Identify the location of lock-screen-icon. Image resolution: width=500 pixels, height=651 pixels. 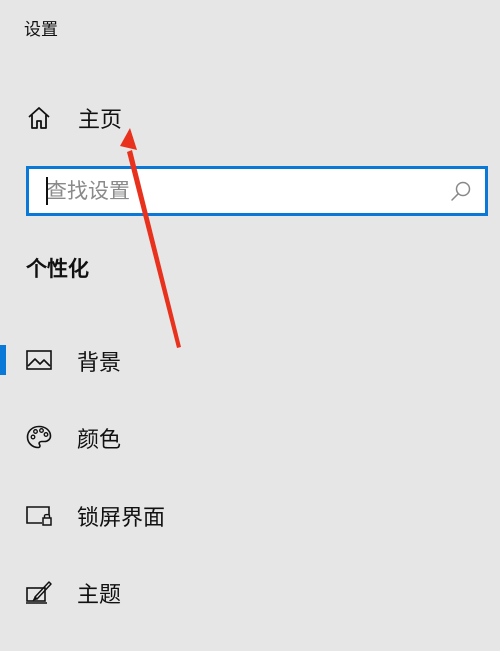
(39, 516).